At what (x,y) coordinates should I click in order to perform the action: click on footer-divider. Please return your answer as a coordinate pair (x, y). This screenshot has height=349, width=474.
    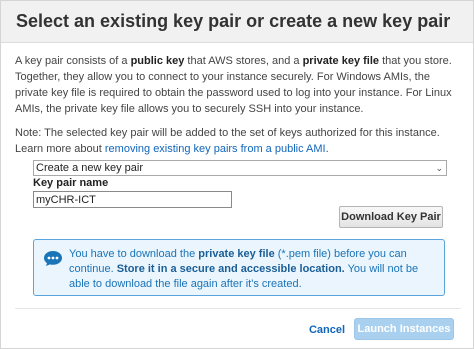
    Looking at the image, I should click on (238, 308).